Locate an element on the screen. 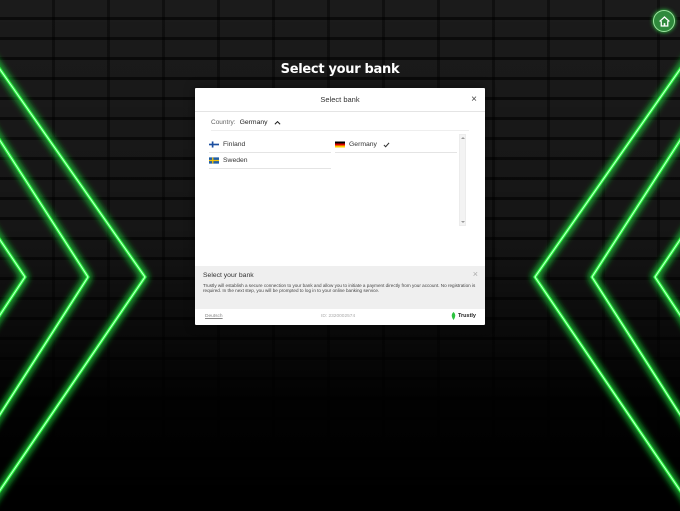 The width and height of the screenshot is (680, 511). list-item-germany: Germany is located at coordinates (396, 145).